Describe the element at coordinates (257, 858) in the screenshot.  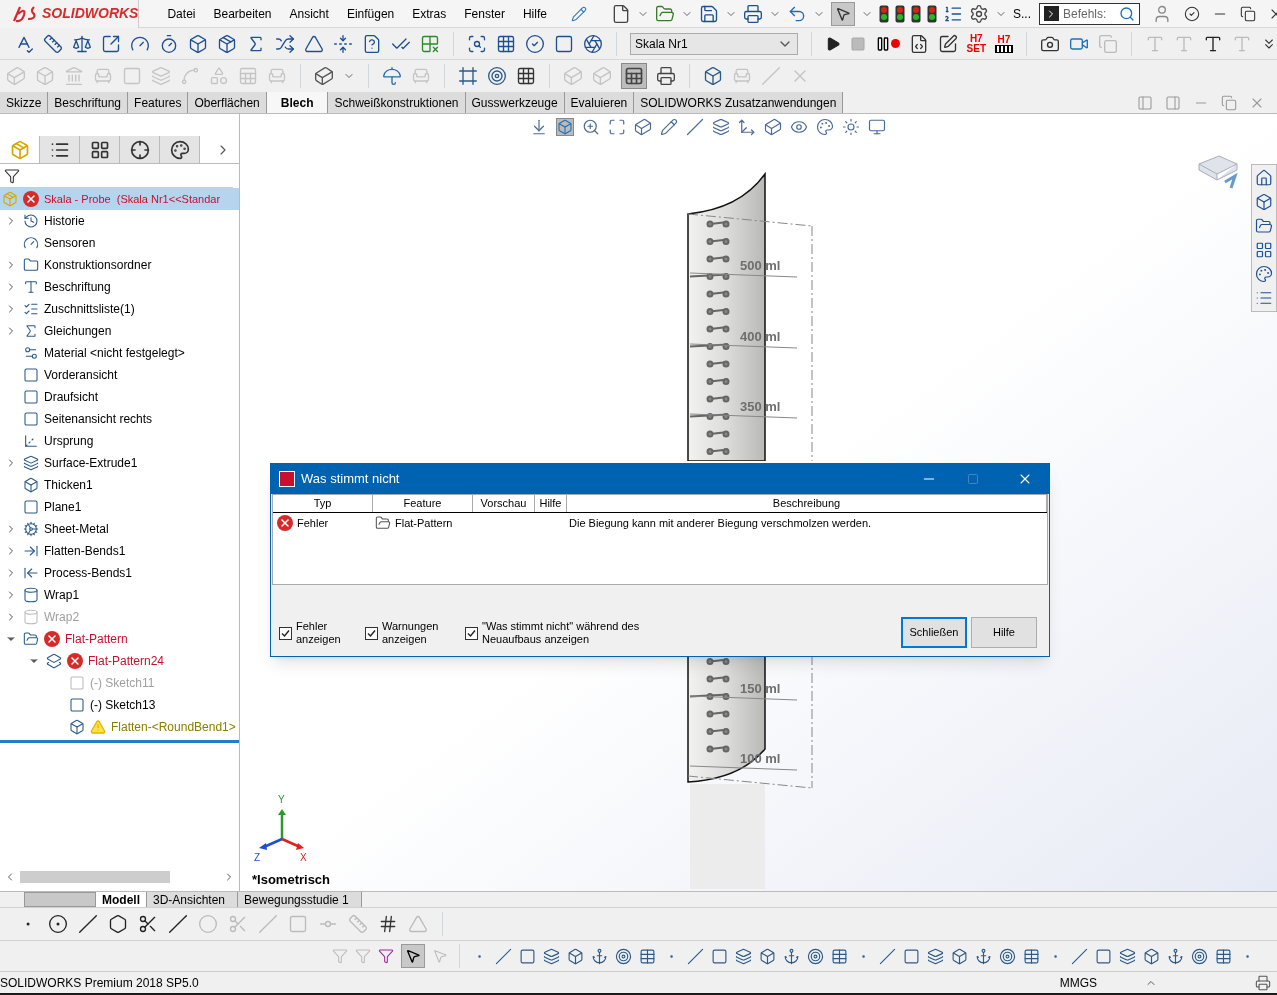
I see `axis-label: Z` at that location.